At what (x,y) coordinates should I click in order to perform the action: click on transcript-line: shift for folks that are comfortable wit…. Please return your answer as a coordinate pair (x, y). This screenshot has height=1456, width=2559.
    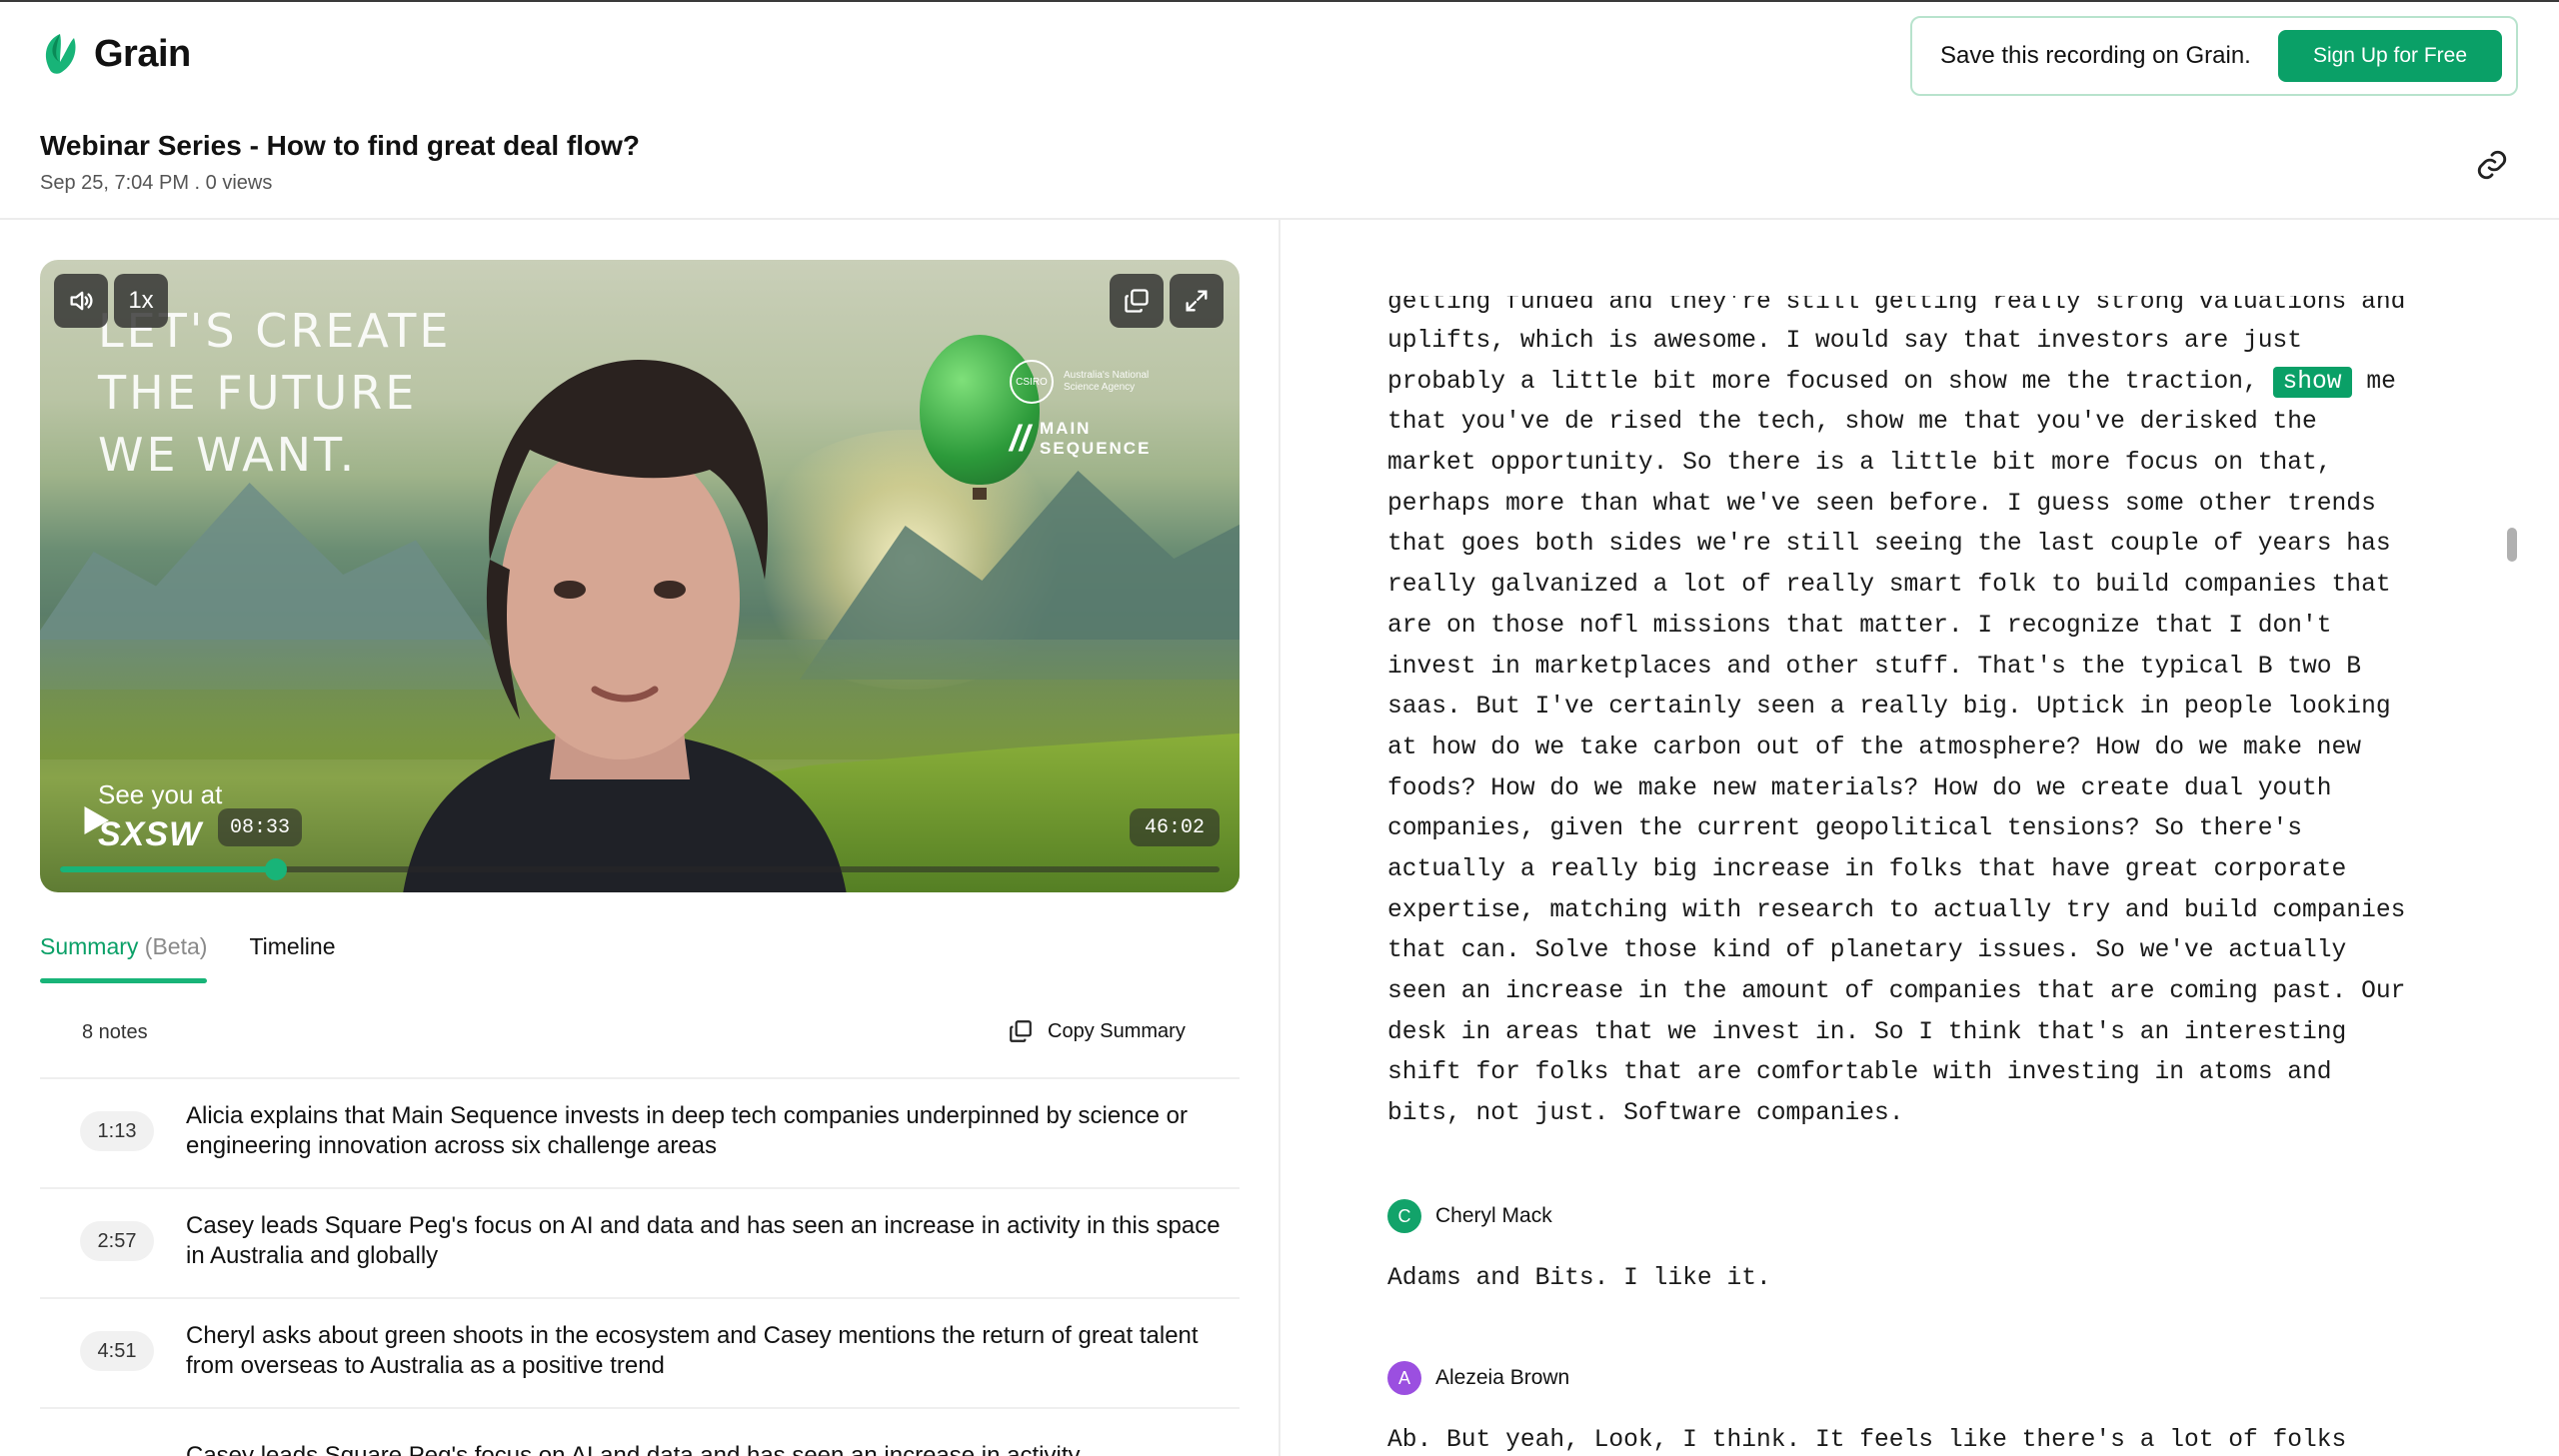
    Looking at the image, I should click on (1859, 1073).